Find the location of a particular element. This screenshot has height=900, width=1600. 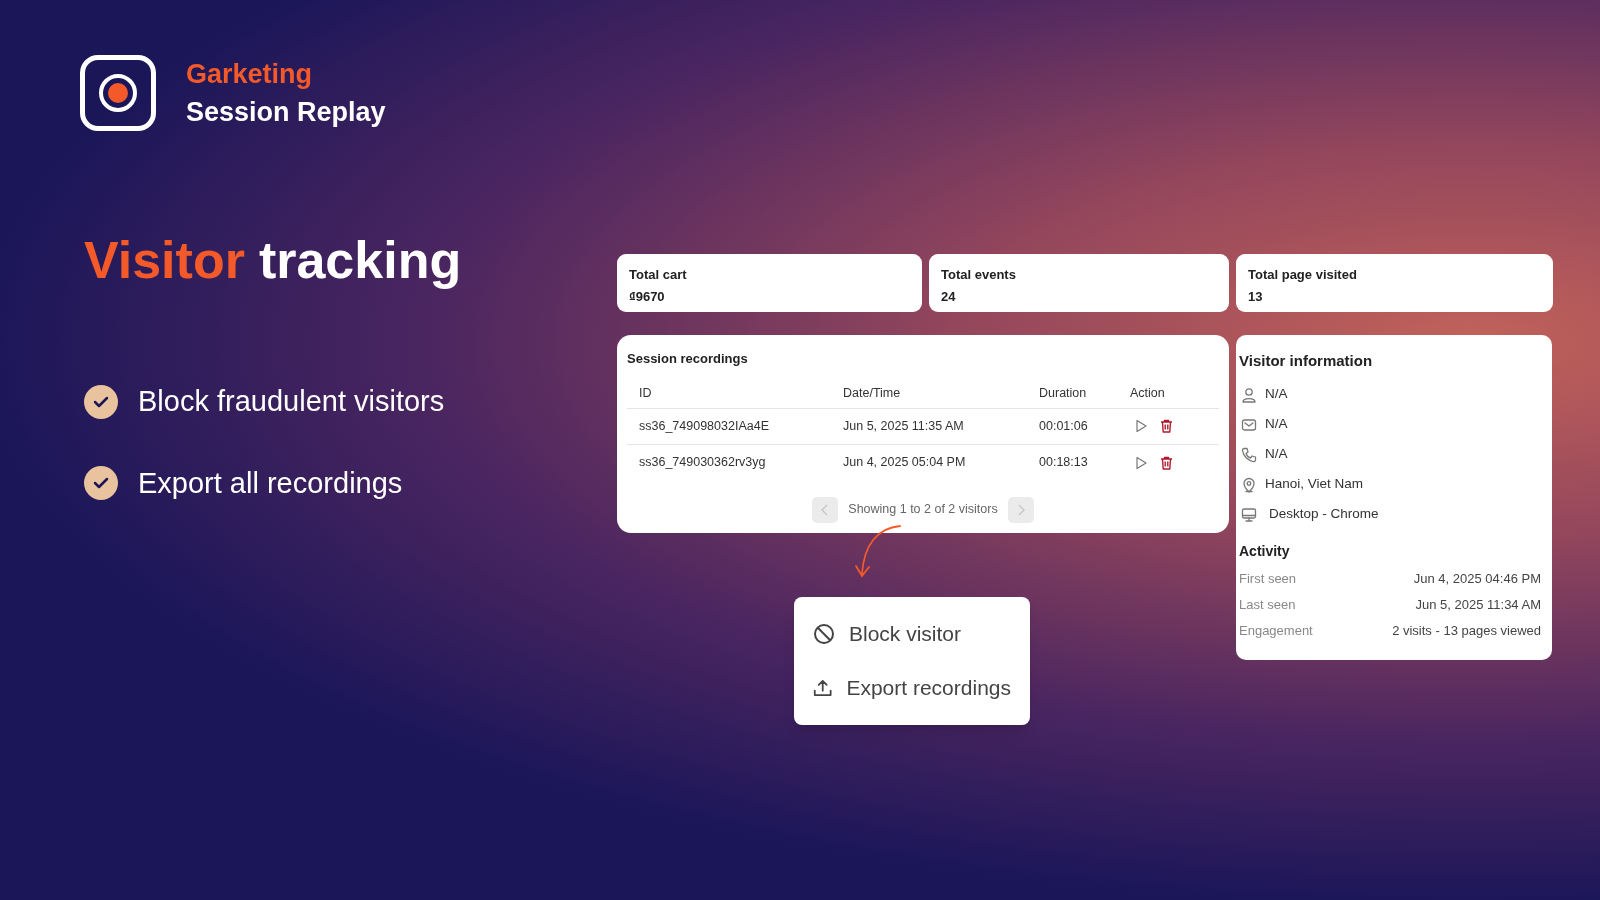

table-cell-text: 00:18:13 is located at coordinates (1064, 463).